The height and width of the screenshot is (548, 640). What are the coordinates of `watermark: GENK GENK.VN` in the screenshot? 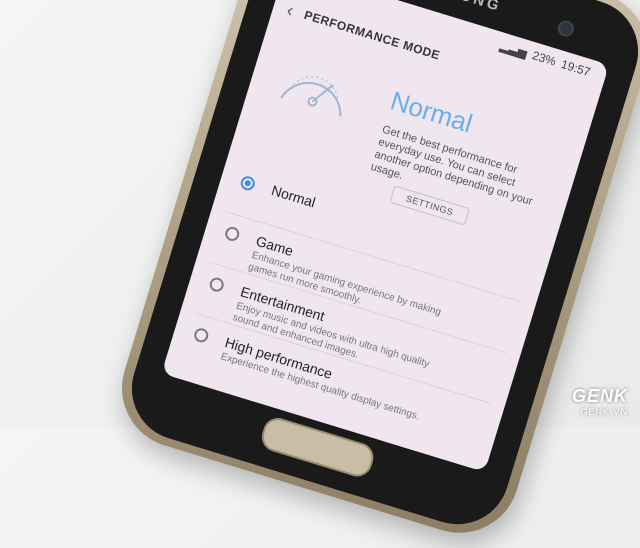 It's located at (600, 401).